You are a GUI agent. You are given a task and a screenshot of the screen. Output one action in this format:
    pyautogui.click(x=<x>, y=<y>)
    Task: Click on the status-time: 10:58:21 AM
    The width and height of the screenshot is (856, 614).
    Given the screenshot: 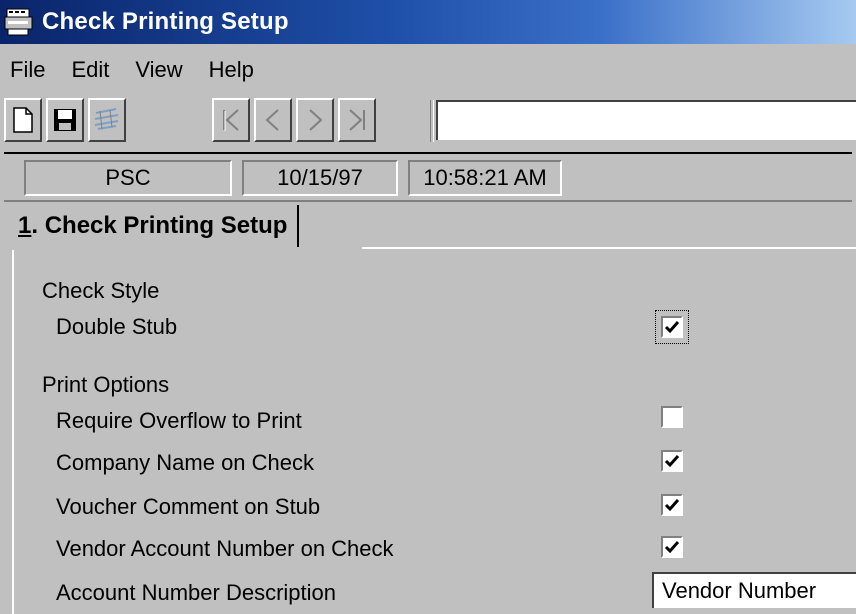 What is the action you would take?
    pyautogui.click(x=485, y=178)
    